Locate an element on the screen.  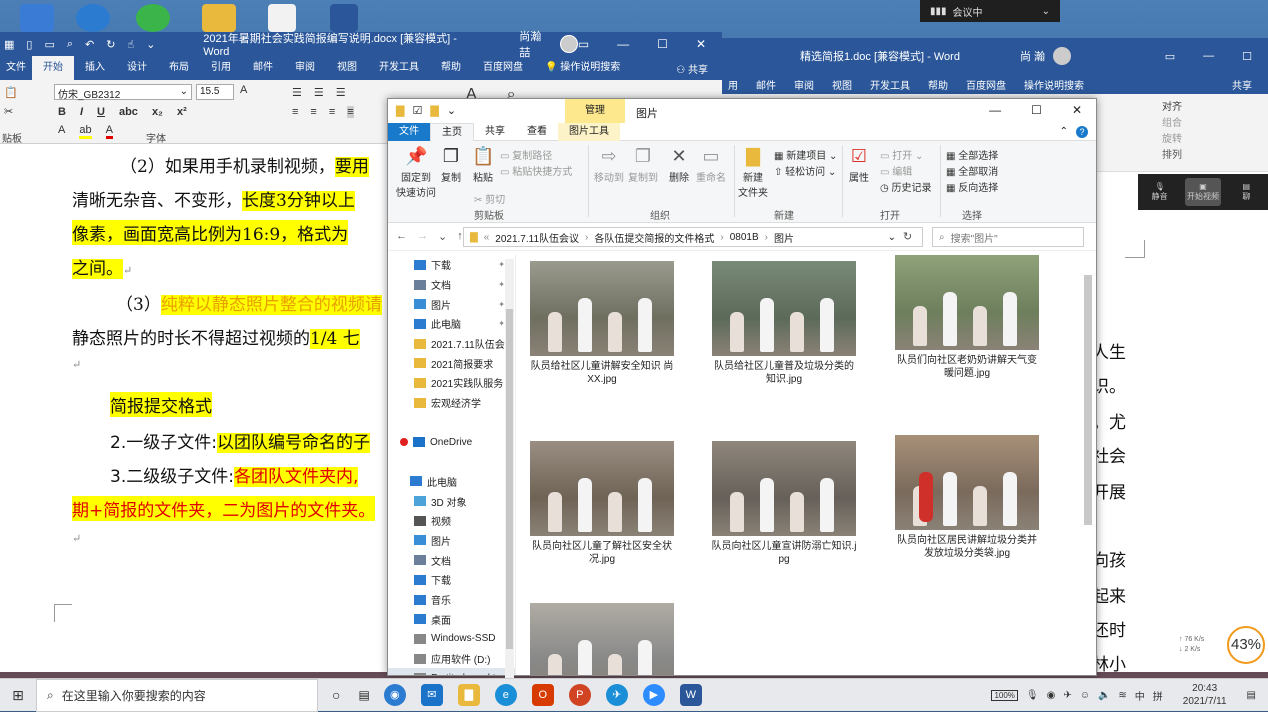
copy-button: ❐ 复制 is located at coordinates (451, 164).